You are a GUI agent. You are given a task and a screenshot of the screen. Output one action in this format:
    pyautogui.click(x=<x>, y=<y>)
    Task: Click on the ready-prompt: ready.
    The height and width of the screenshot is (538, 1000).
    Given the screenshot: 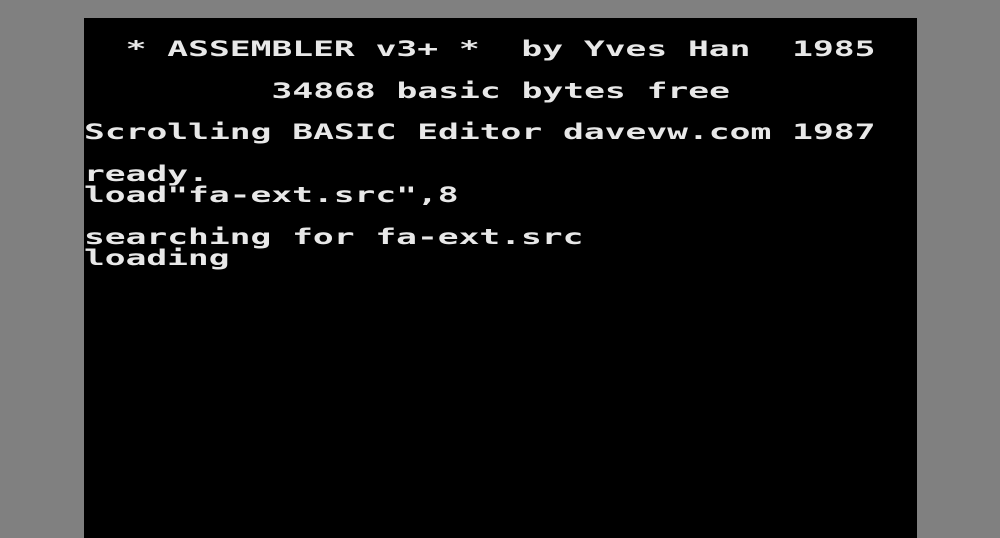 What is the action you would take?
    pyautogui.click(x=146, y=174)
    